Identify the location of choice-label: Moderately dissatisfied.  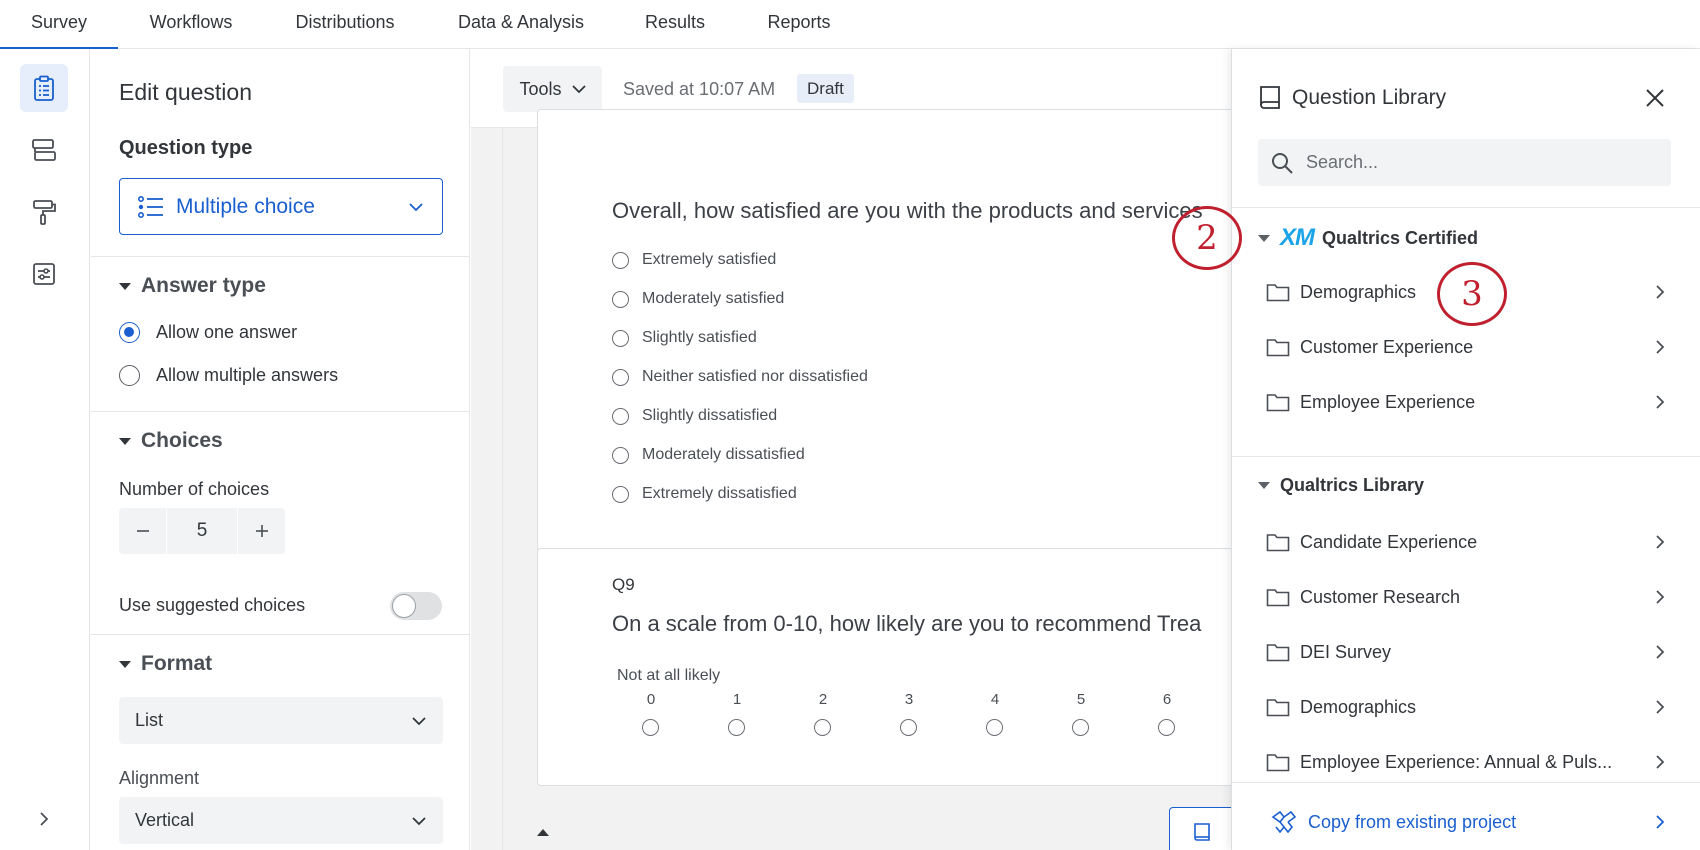
(723, 454).